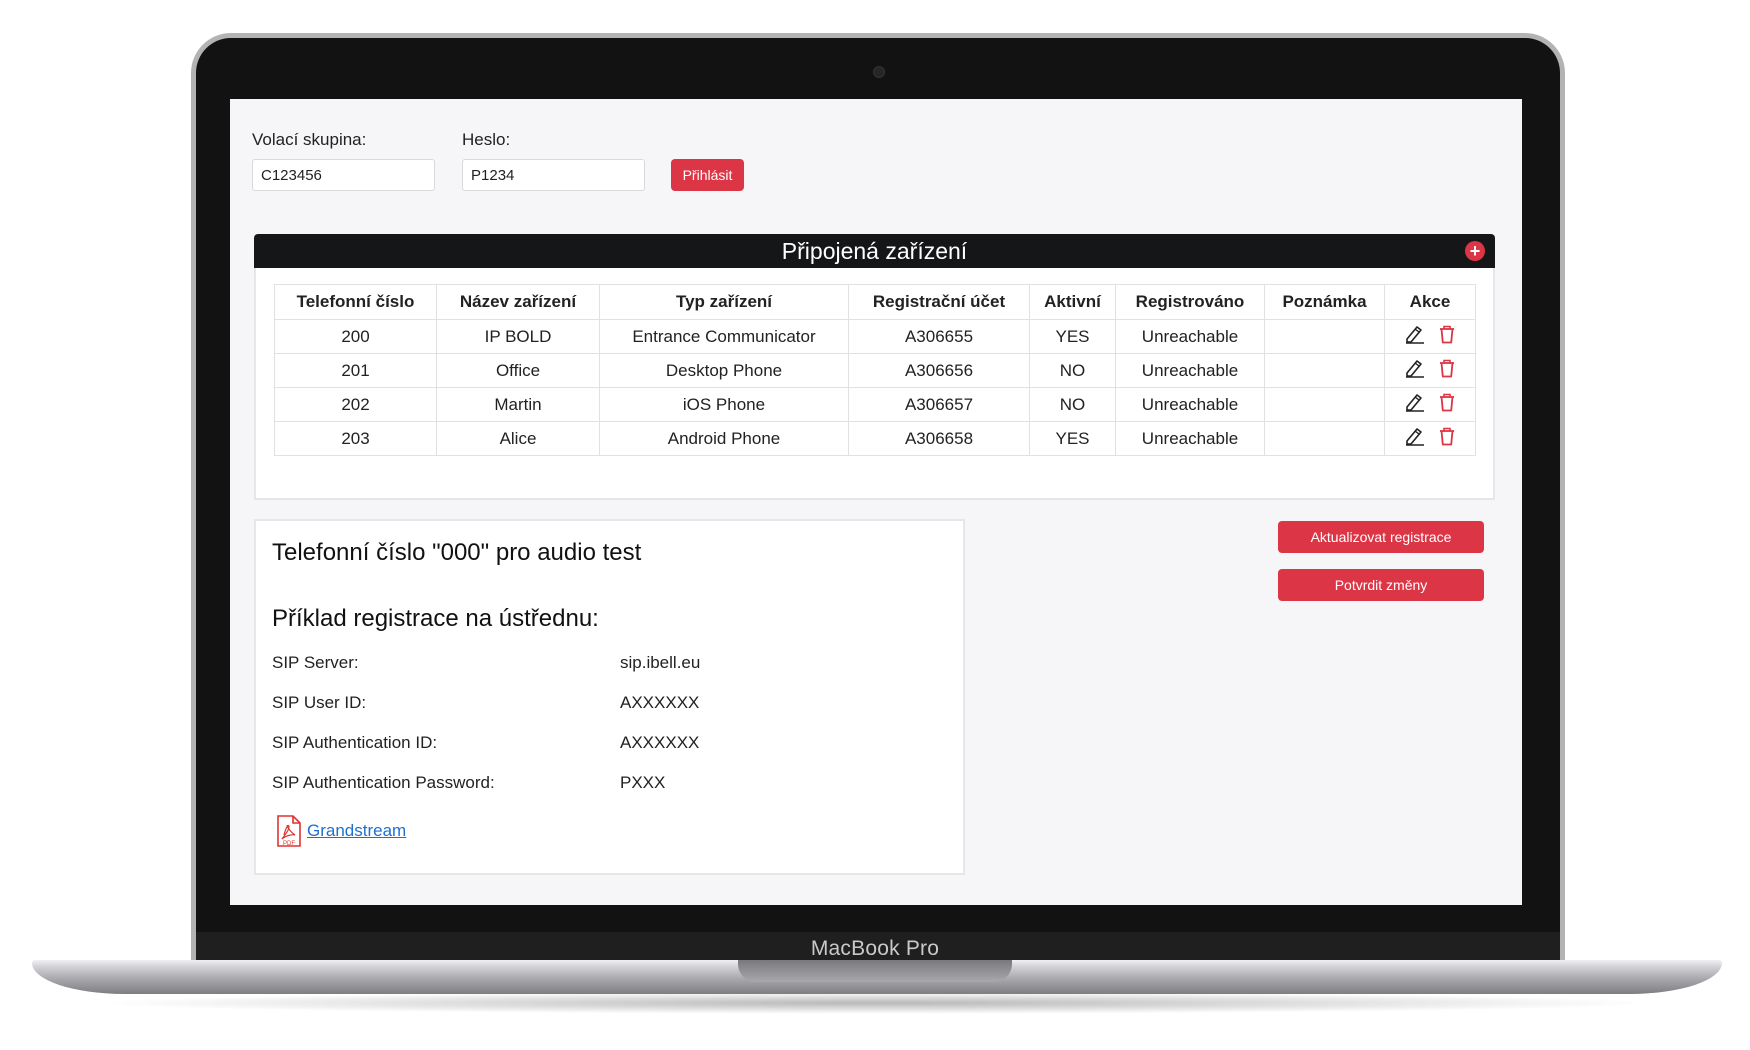 The image size is (1750, 1050). Describe the element at coordinates (518, 404) in the screenshot. I see `cell-name: Martin` at that location.